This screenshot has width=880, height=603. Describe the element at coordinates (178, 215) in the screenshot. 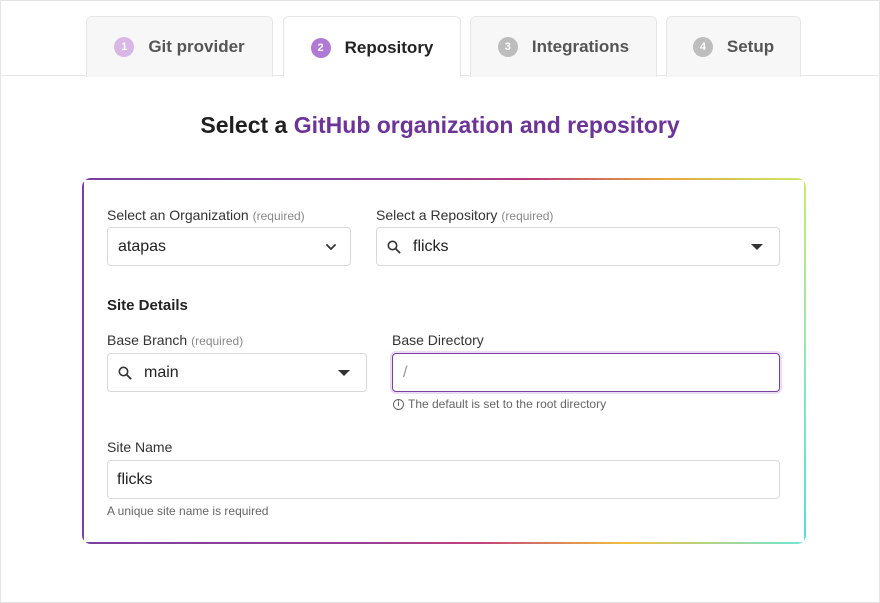

I see `organization-label-text: Select an Organization` at that location.